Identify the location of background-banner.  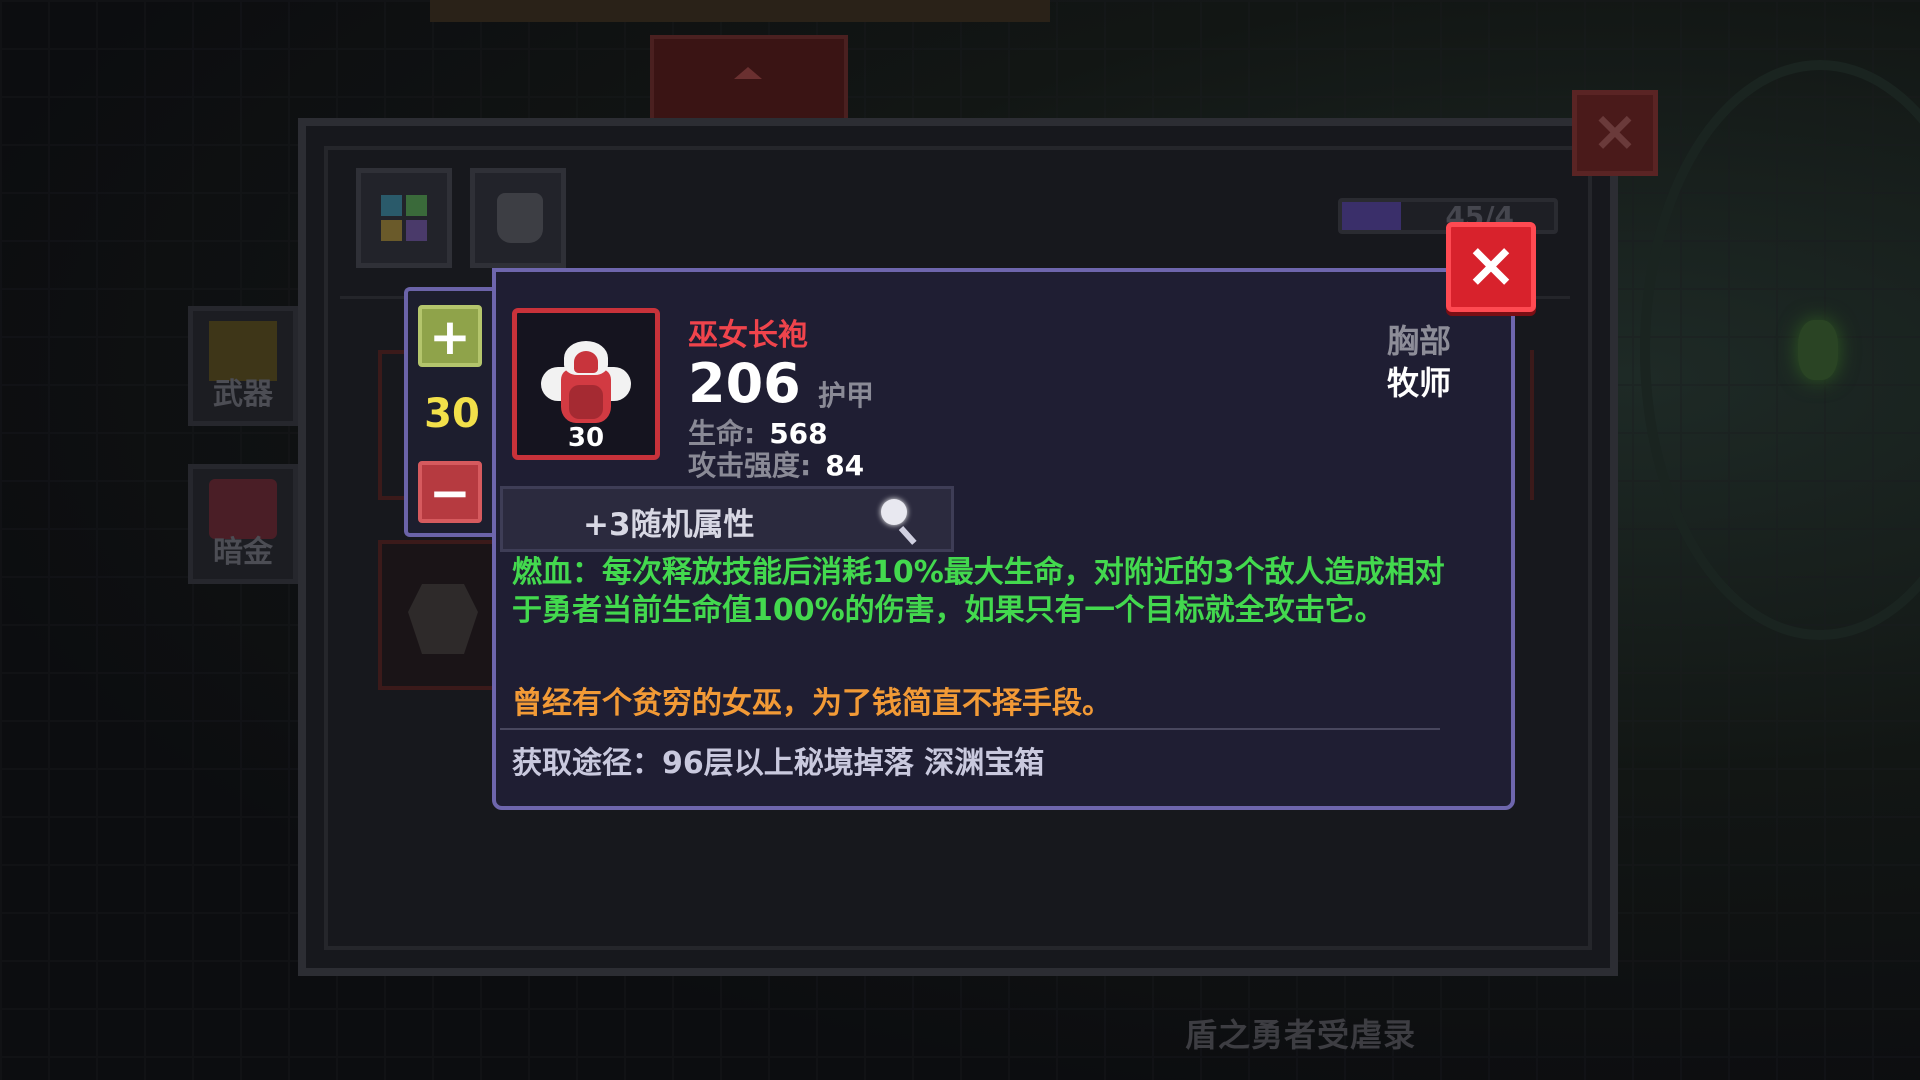
(749, 79).